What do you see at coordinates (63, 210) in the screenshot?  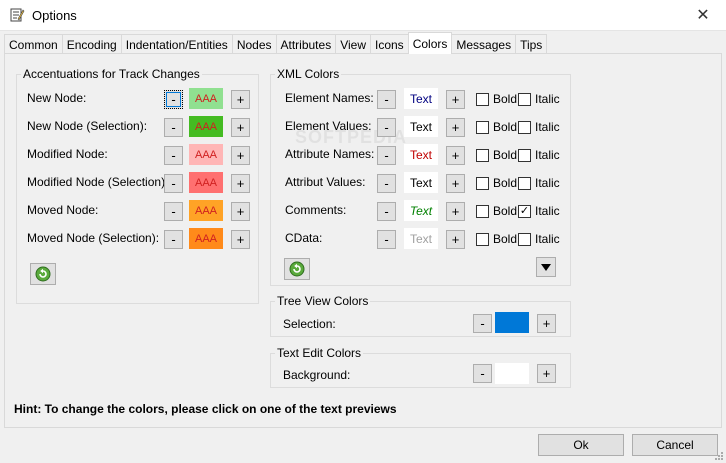 I see `track-change-label: Moved Node:` at bounding box center [63, 210].